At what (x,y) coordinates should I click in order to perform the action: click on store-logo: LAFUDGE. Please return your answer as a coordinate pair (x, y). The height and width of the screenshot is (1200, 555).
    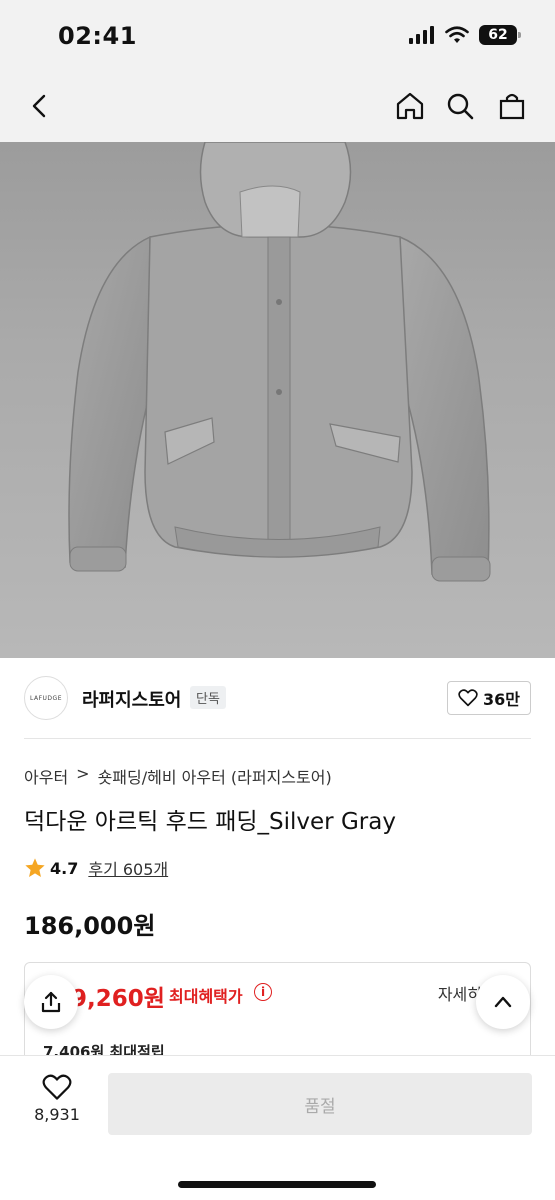
    Looking at the image, I should click on (46, 698).